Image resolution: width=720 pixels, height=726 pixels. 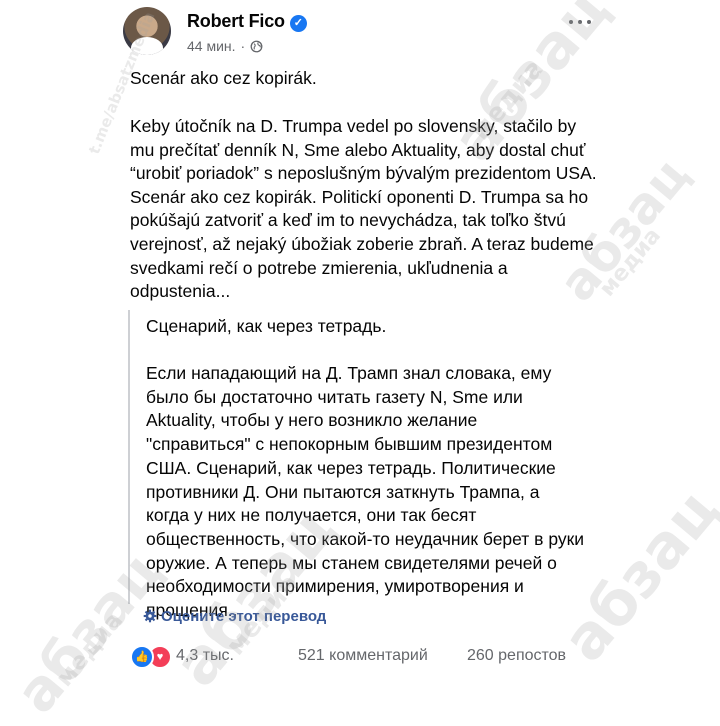 What do you see at coordinates (142, 657) in the screenshot?
I see `like-icon: 👍` at bounding box center [142, 657].